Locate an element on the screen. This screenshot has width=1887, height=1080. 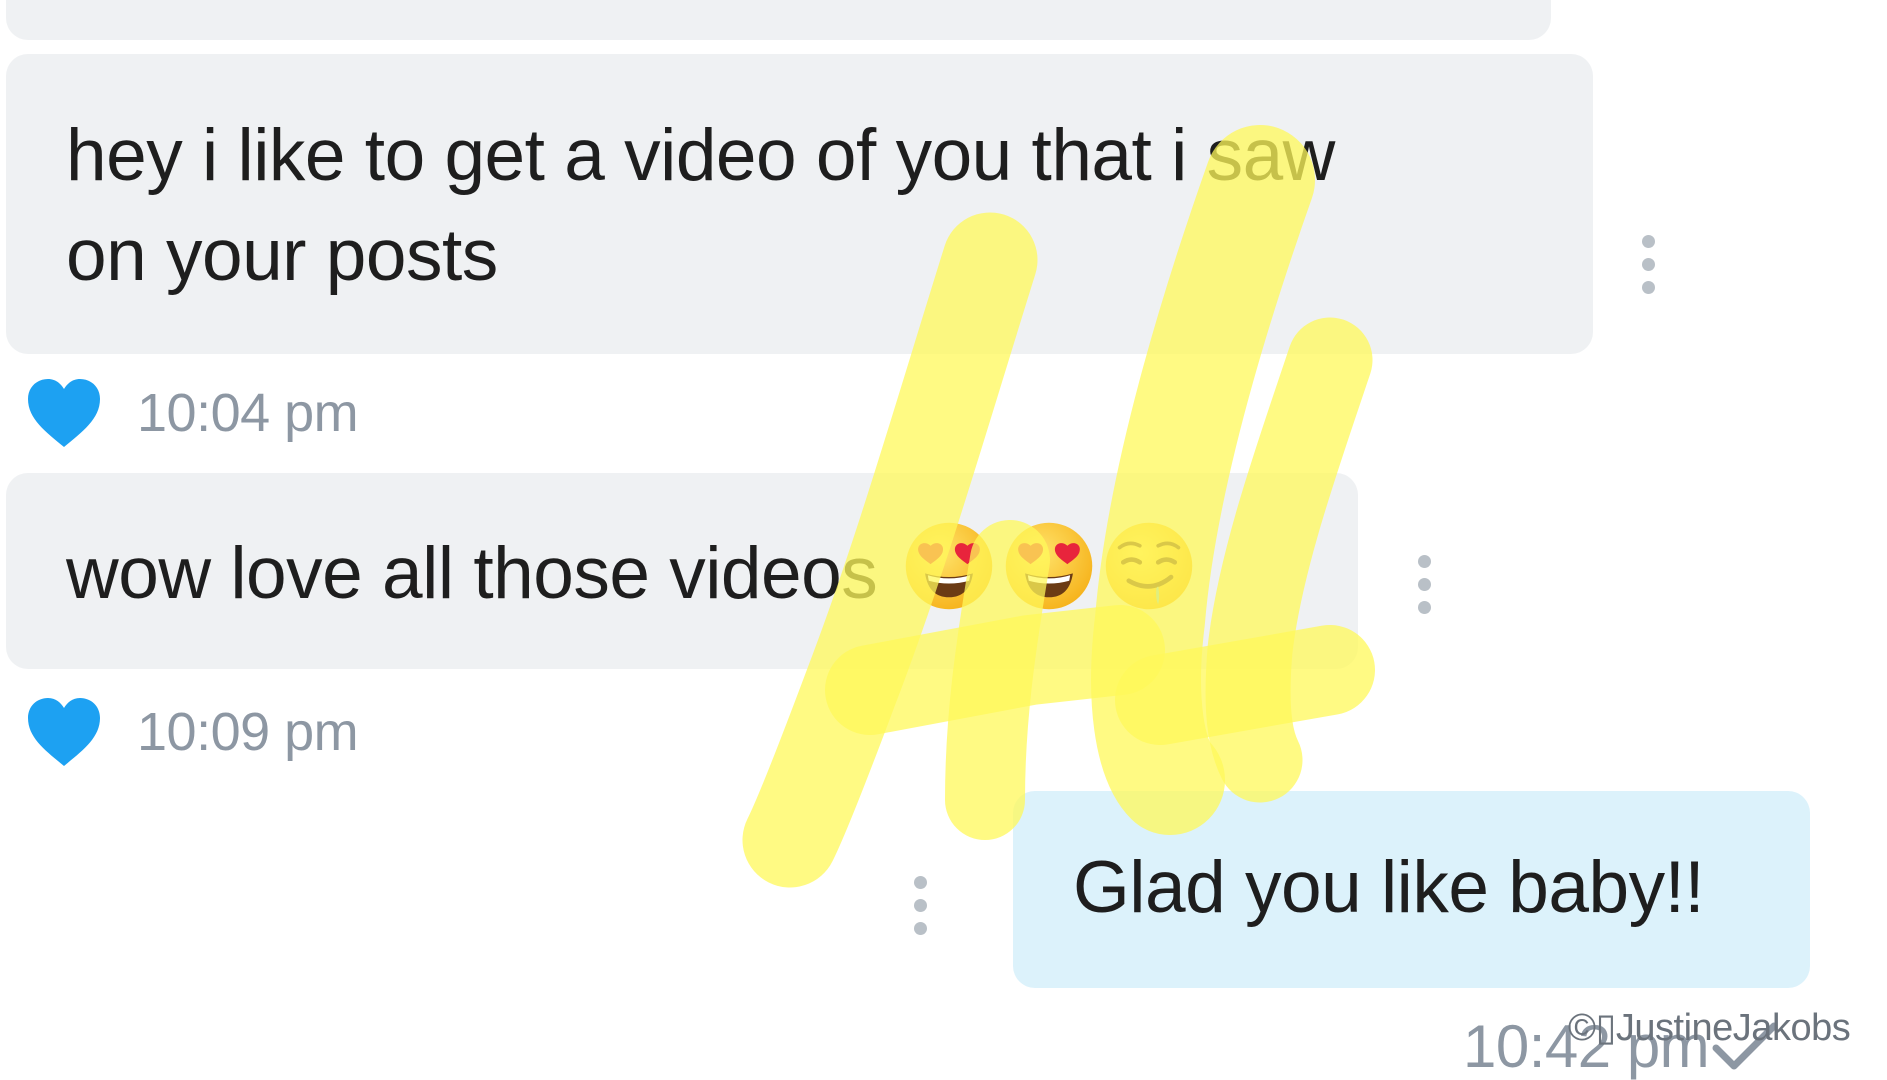
message-meta: 10:09 pm is located at coordinates (192, 732).